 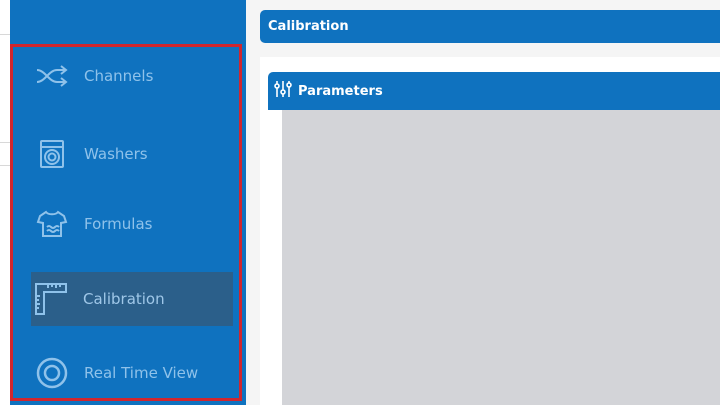 I want to click on sidebar-item-calibration: Calibration, so click(x=132, y=299).